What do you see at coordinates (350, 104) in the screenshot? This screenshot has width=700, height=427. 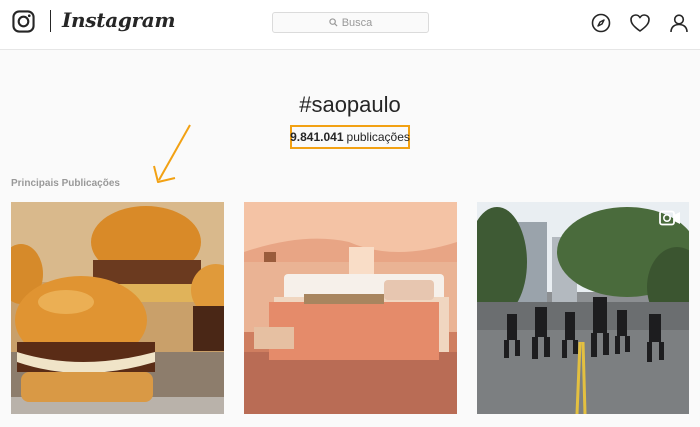 I see `hashtag-title: #saopaulo` at bounding box center [350, 104].